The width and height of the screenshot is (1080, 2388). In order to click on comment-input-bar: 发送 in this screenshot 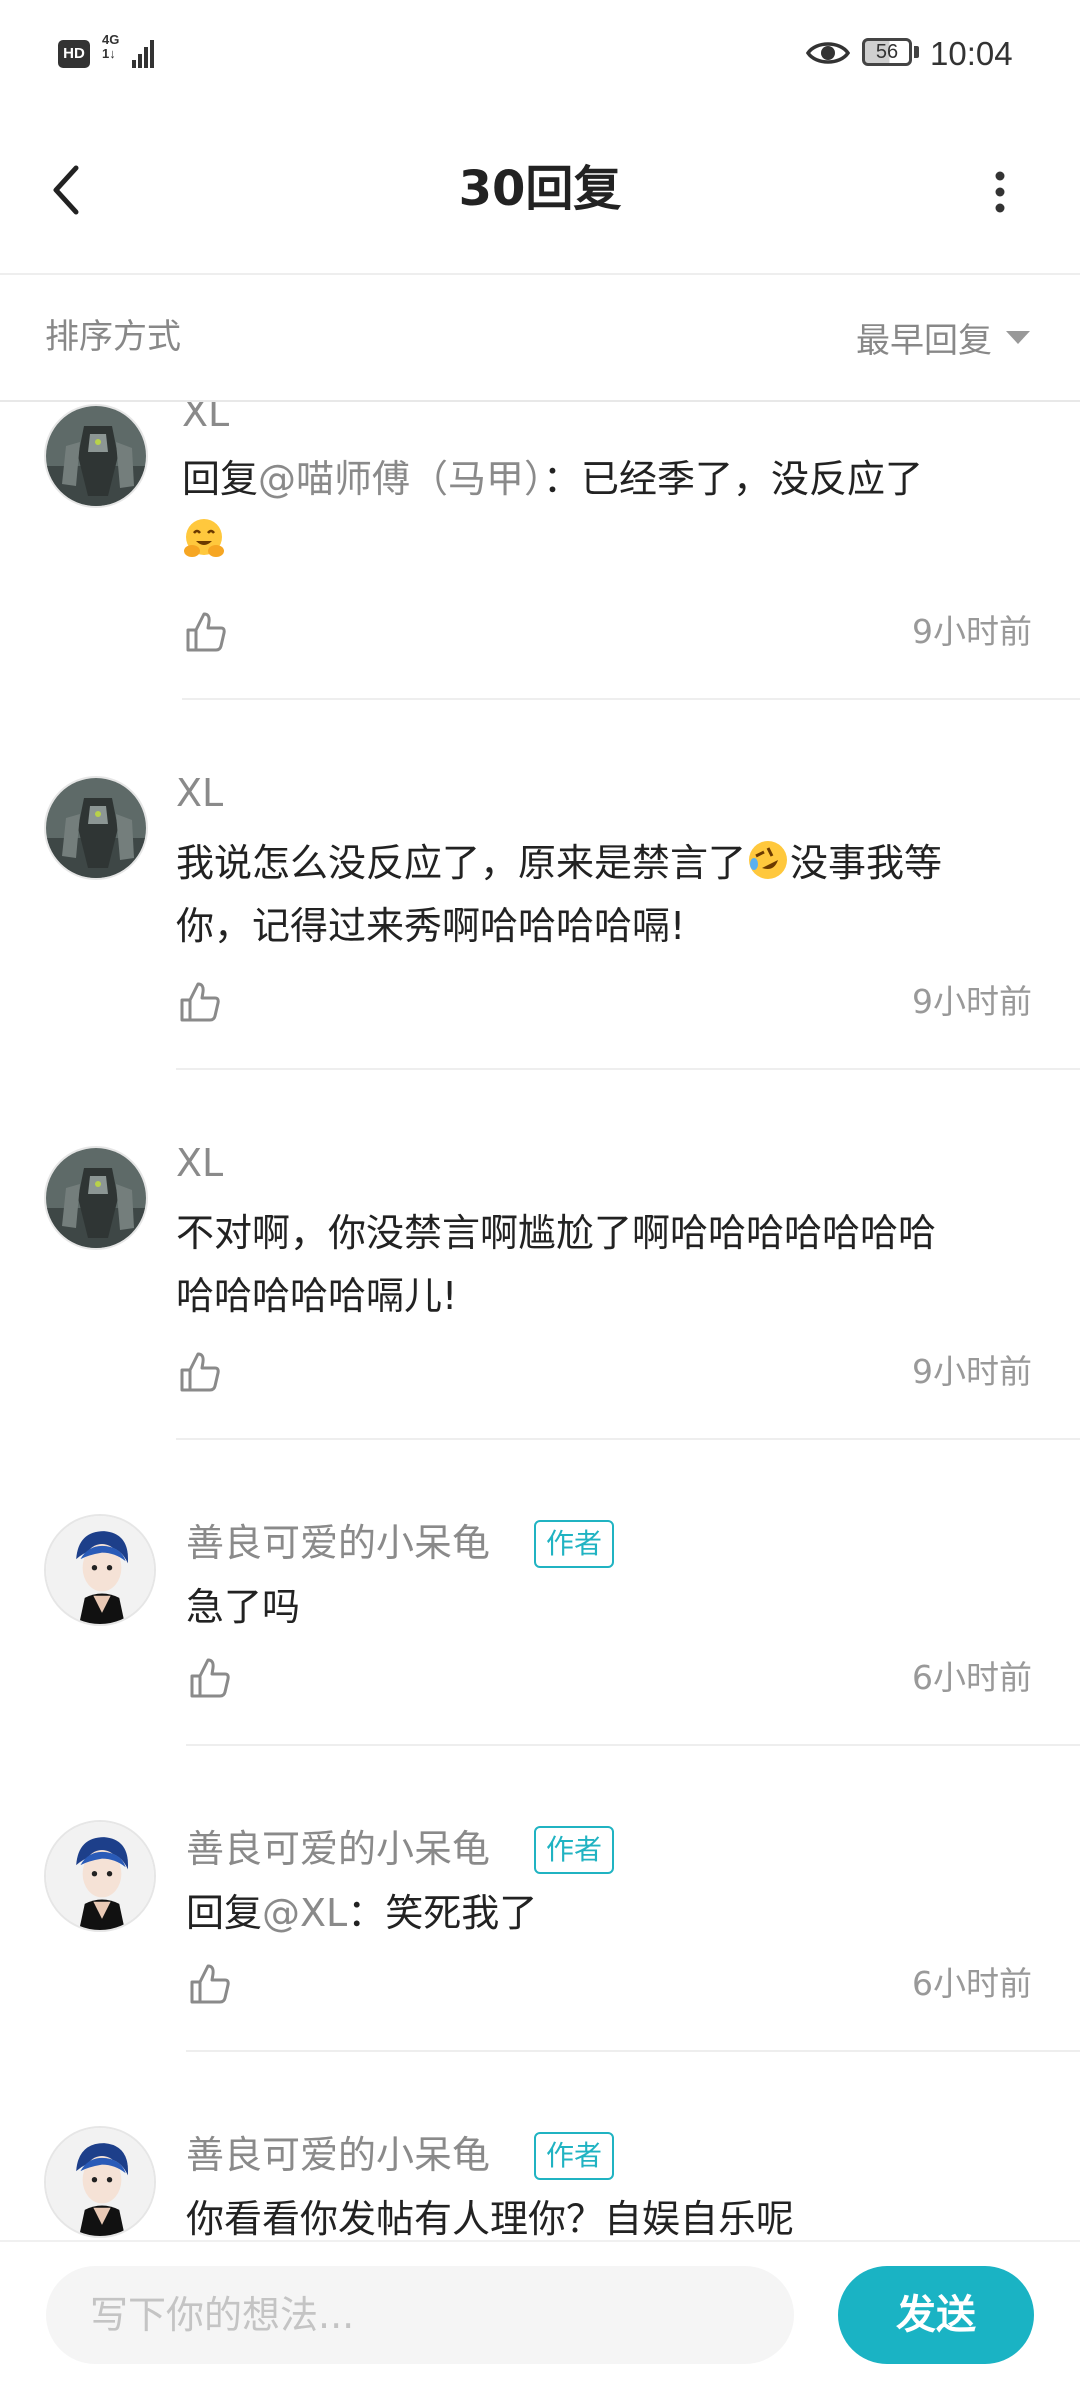, I will do `click(540, 2314)`.